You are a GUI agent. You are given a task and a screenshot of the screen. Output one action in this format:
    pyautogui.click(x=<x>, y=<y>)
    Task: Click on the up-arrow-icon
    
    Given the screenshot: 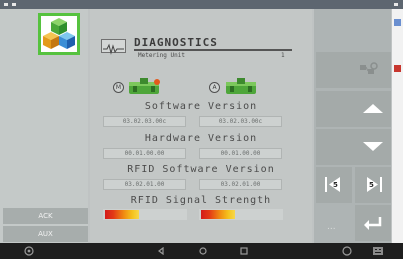 What is the action you would take?
    pyautogui.click(x=373, y=108)
    